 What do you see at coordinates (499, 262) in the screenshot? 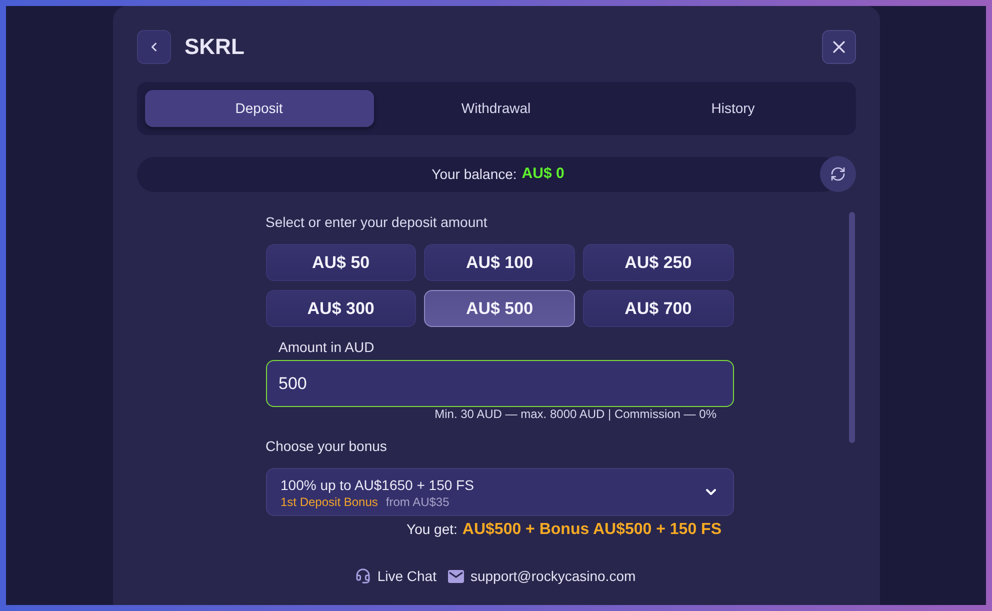
I see `amount-preset: AU$ 100` at bounding box center [499, 262].